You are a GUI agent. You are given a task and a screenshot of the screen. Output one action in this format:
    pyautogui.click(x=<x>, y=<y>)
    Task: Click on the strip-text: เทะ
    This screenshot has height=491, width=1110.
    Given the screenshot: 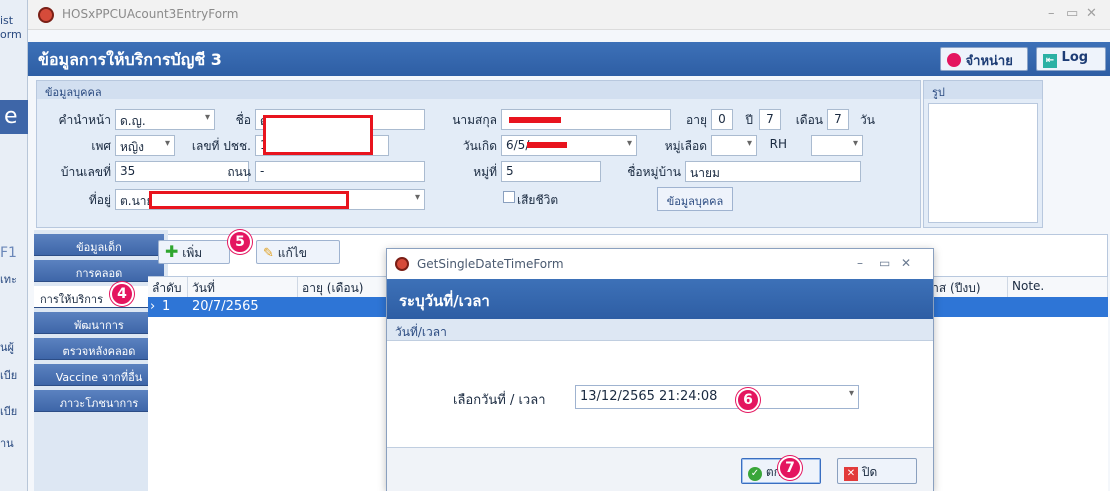 What is the action you would take?
    pyautogui.click(x=8, y=279)
    